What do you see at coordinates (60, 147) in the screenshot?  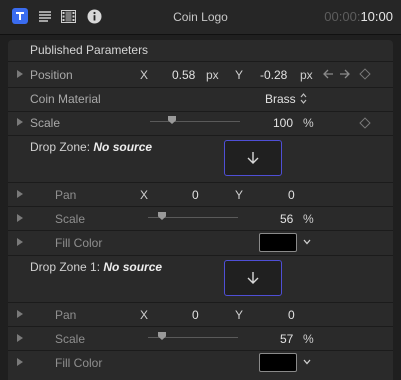 I see `drop-zone-name: Drop Zone:` at bounding box center [60, 147].